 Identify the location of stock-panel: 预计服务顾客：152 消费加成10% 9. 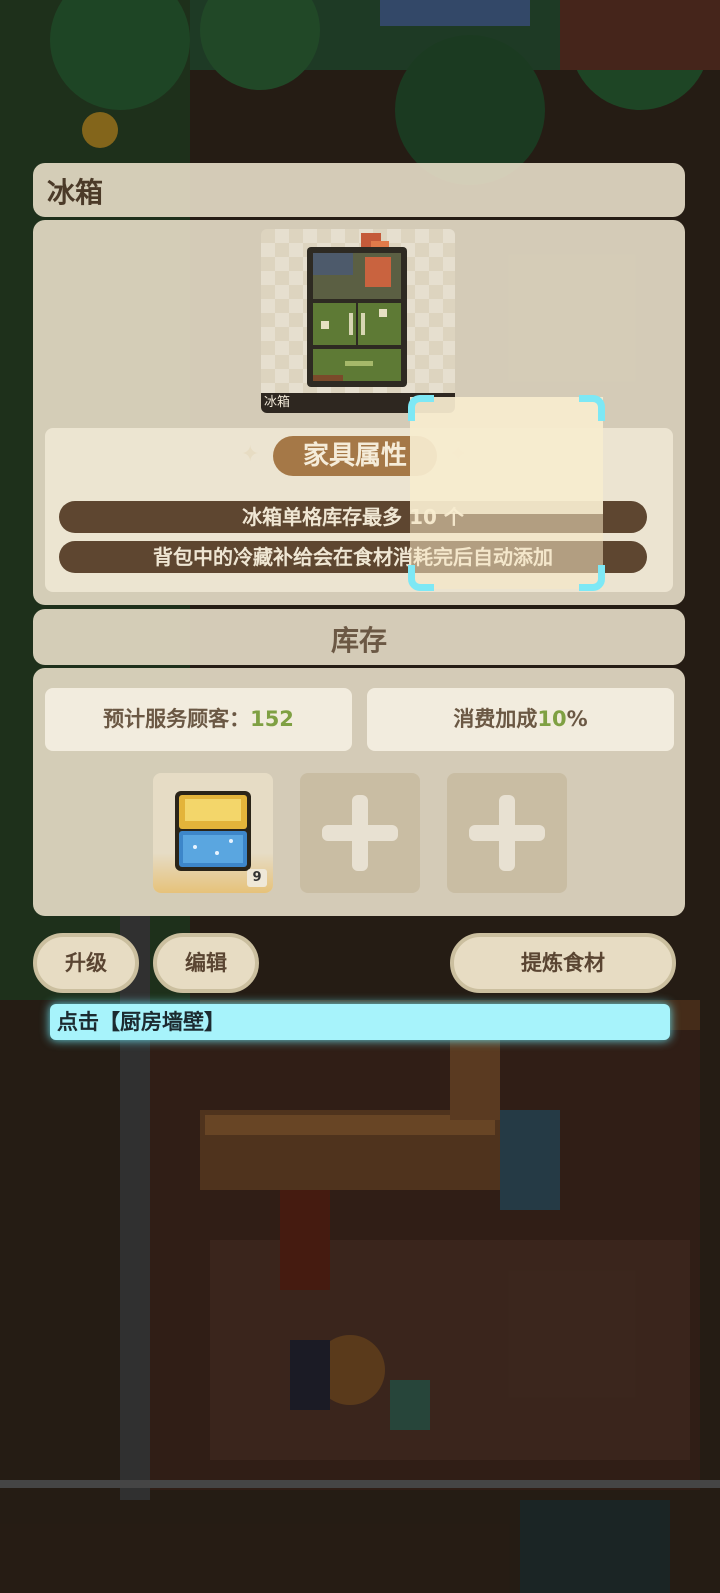
(359, 792).